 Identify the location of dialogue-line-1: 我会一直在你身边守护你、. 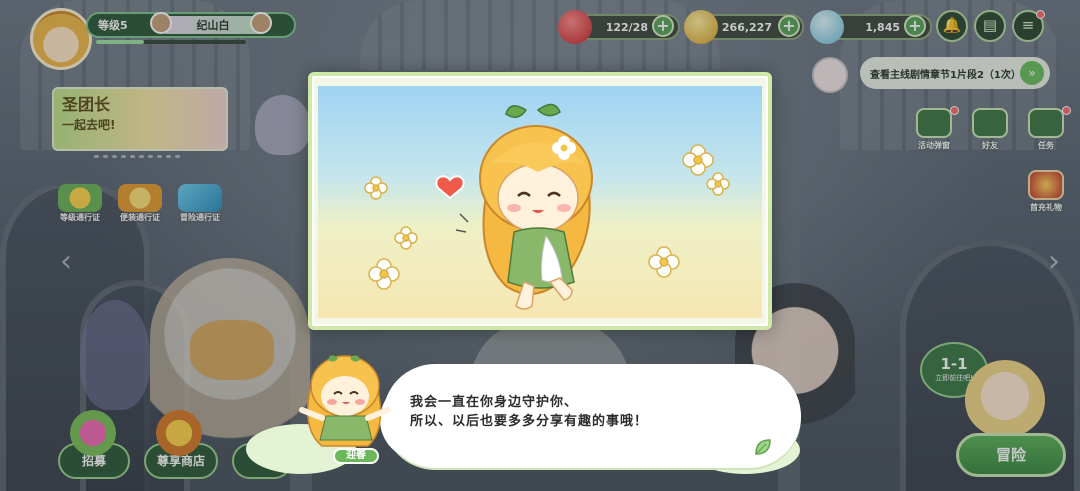
(494, 402).